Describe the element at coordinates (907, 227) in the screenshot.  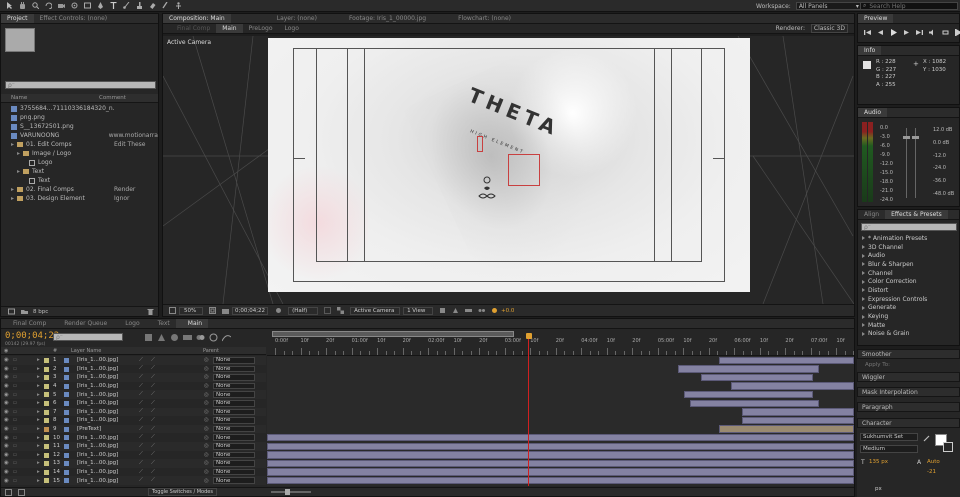
I see `effects-search-input` at that location.